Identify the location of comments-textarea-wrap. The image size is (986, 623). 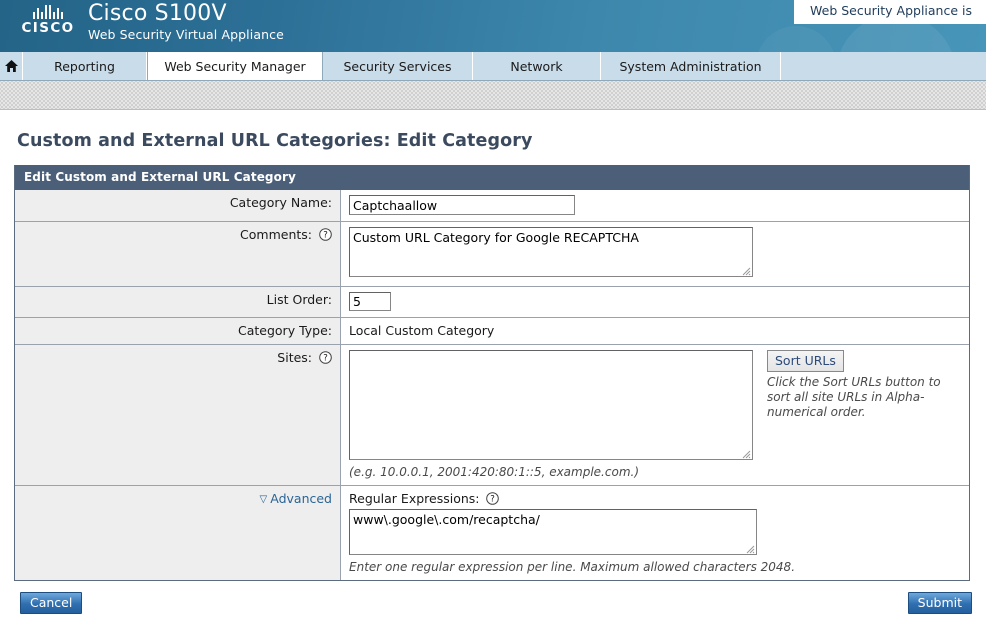
(551, 252).